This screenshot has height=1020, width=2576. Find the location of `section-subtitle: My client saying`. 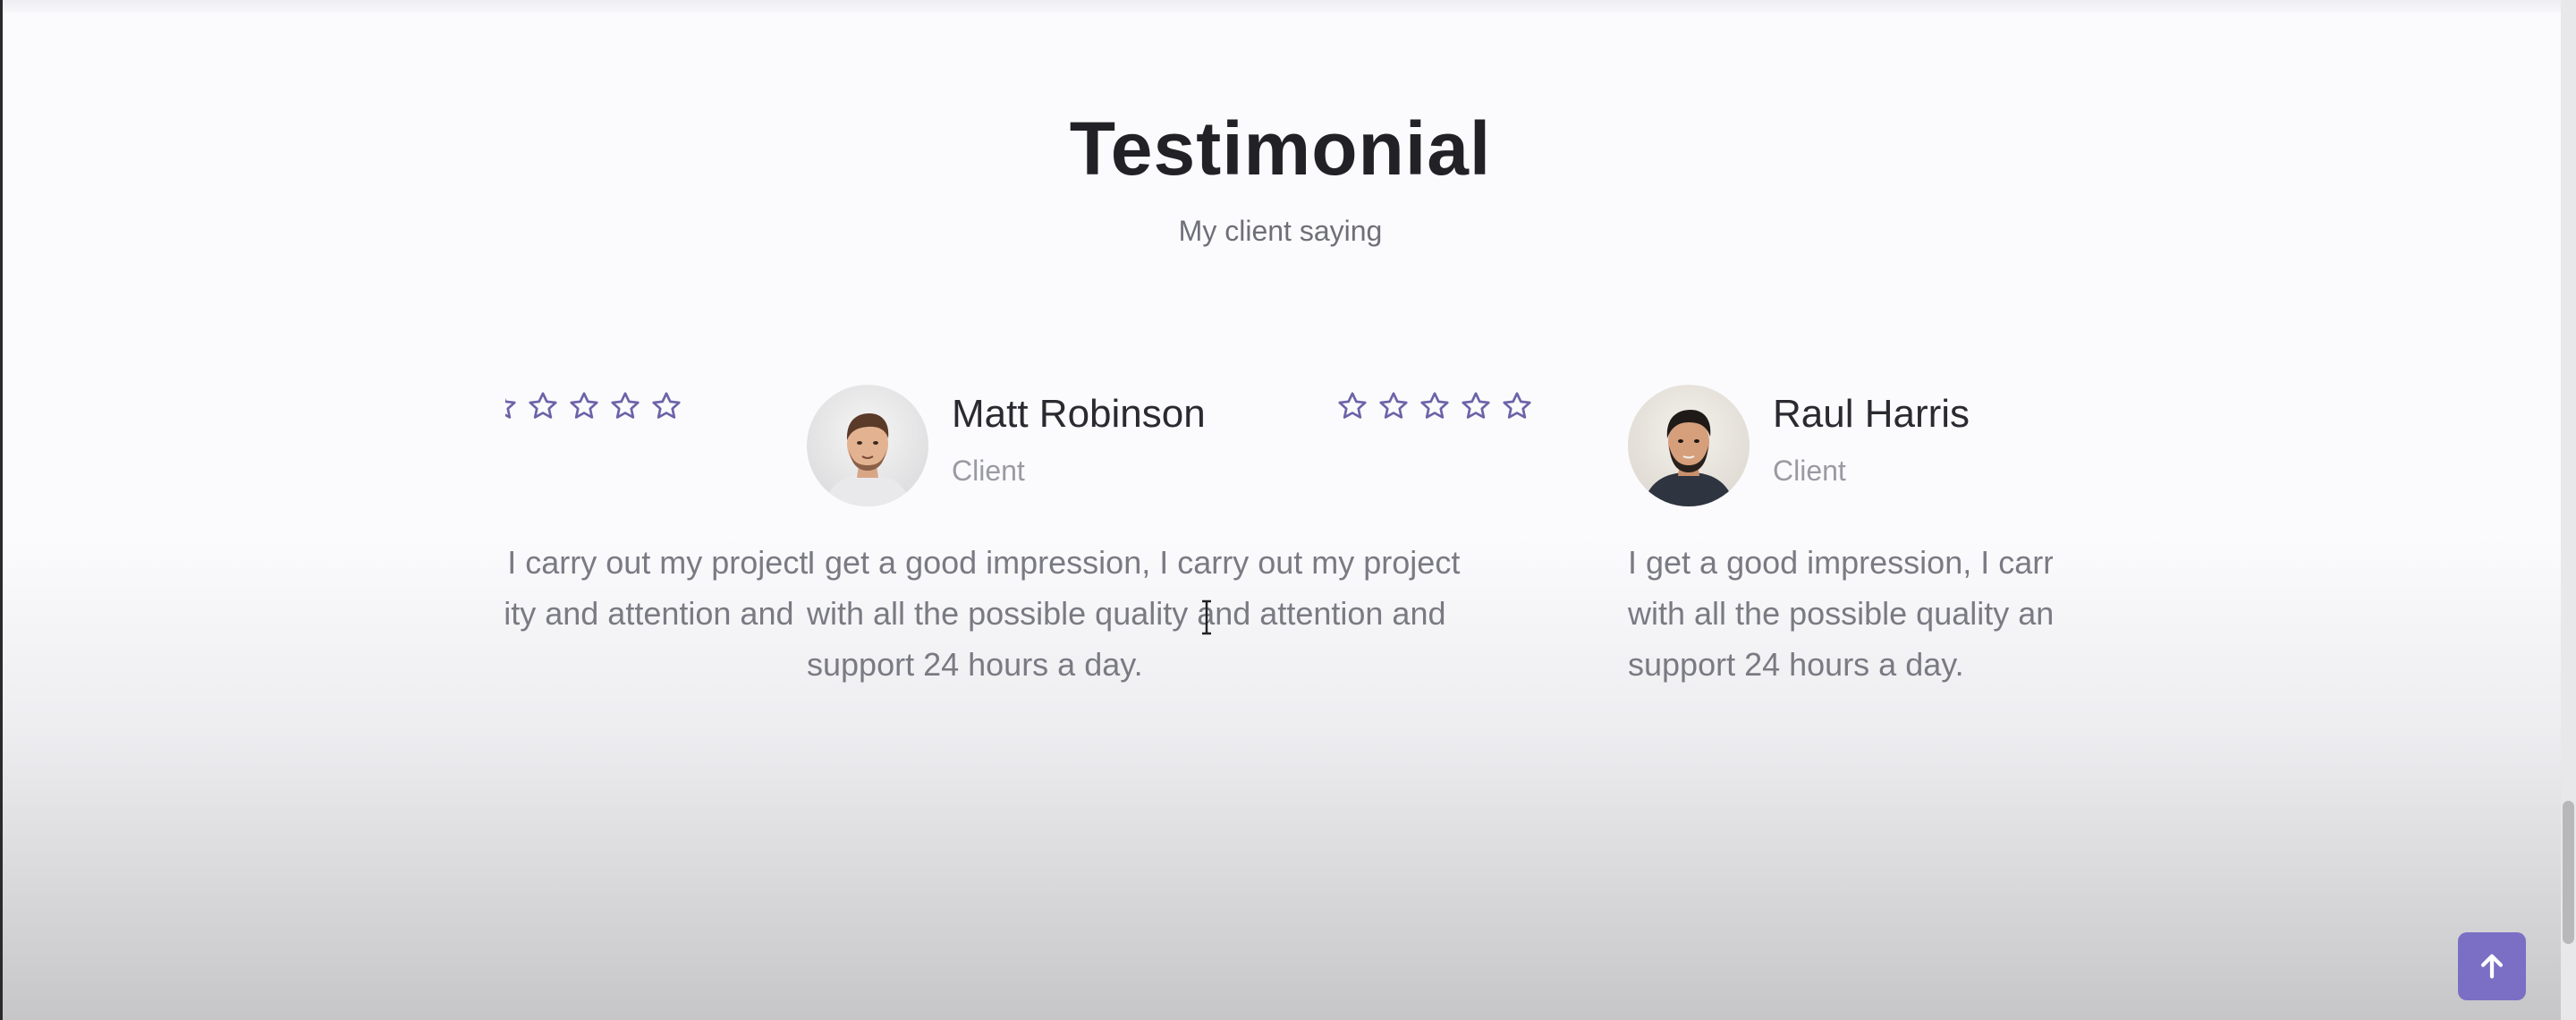

section-subtitle: My client saying is located at coordinates (1280, 231).